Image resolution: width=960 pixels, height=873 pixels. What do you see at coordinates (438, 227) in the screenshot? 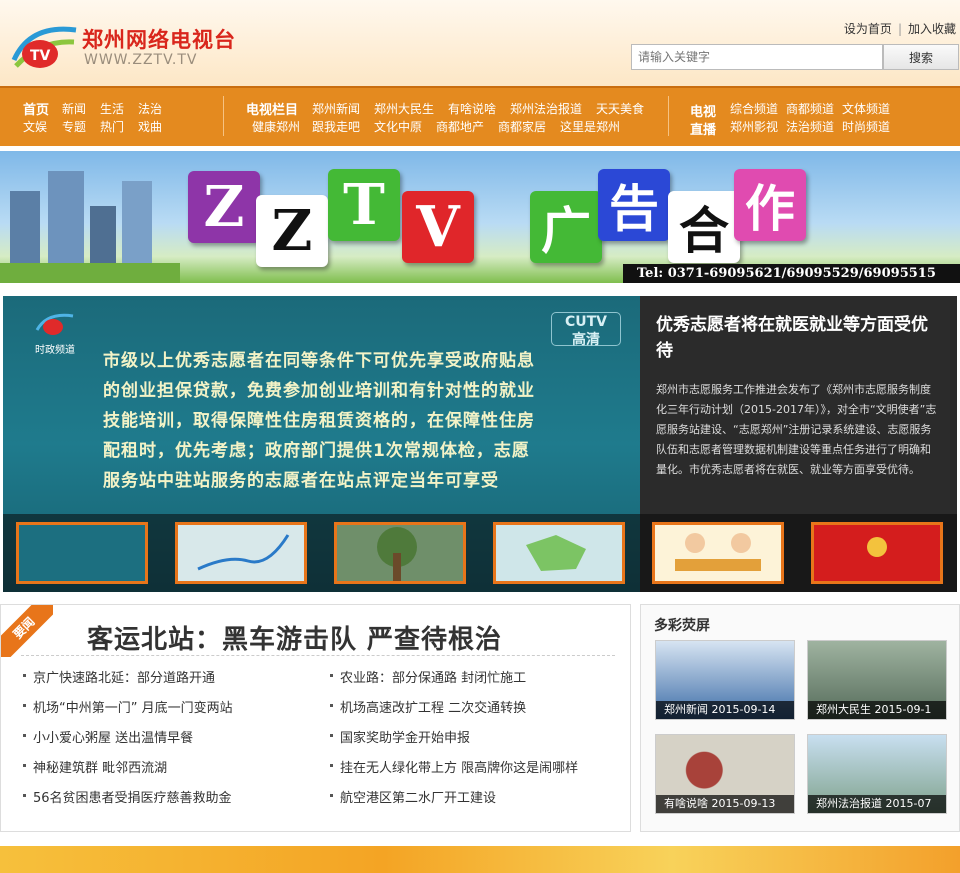
I see `banner-letter-v: V` at bounding box center [438, 227].